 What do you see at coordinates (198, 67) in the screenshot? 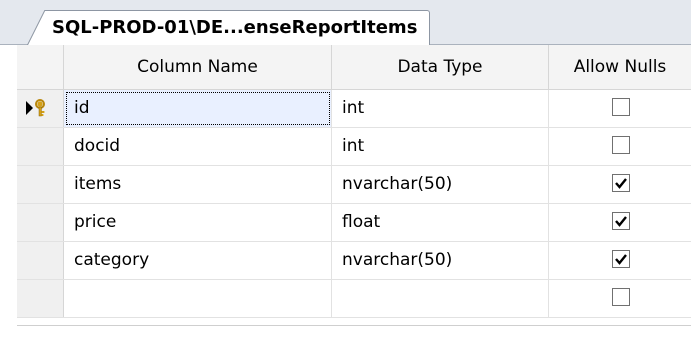
I see `column-name-header: Column Name` at bounding box center [198, 67].